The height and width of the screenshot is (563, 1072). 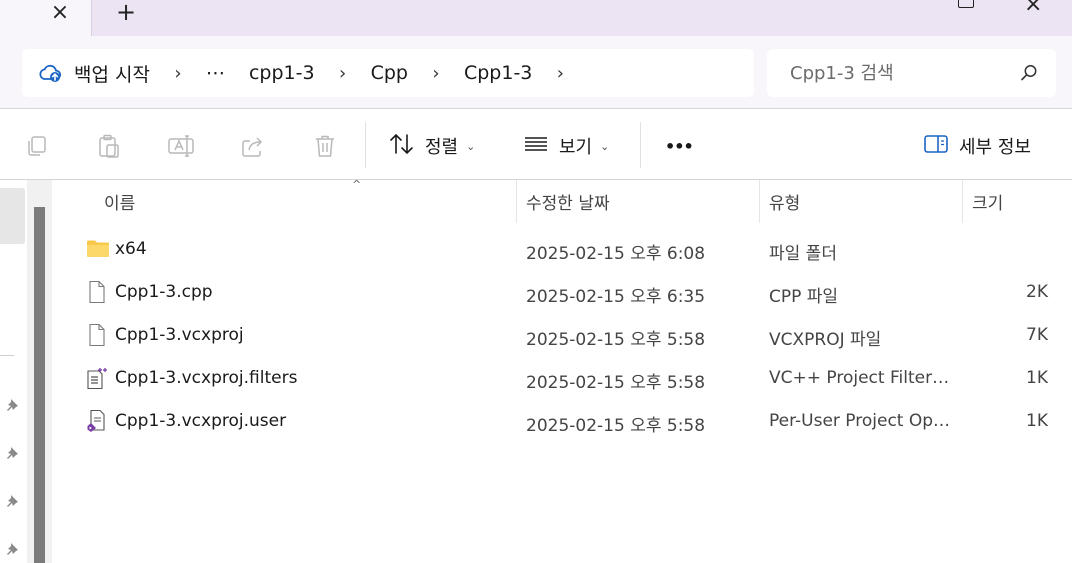 I want to click on breadcrumb-overflow: ⋯, so click(x=216, y=73).